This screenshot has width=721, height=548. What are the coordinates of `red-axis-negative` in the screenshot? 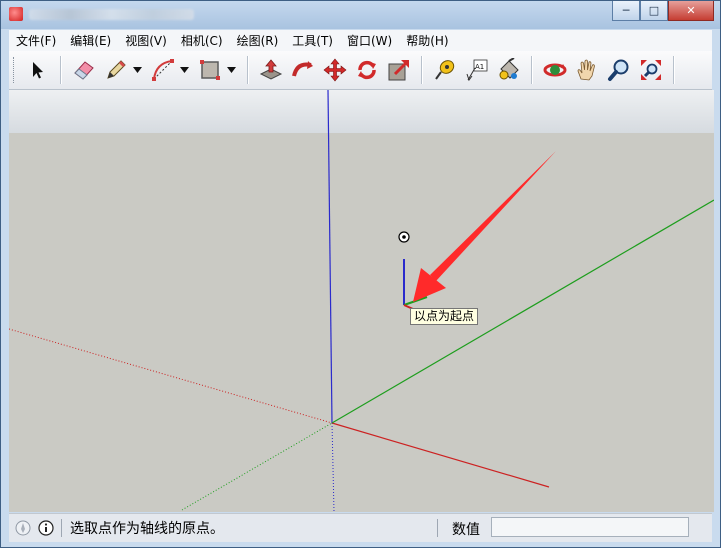 It's located at (171, 376).